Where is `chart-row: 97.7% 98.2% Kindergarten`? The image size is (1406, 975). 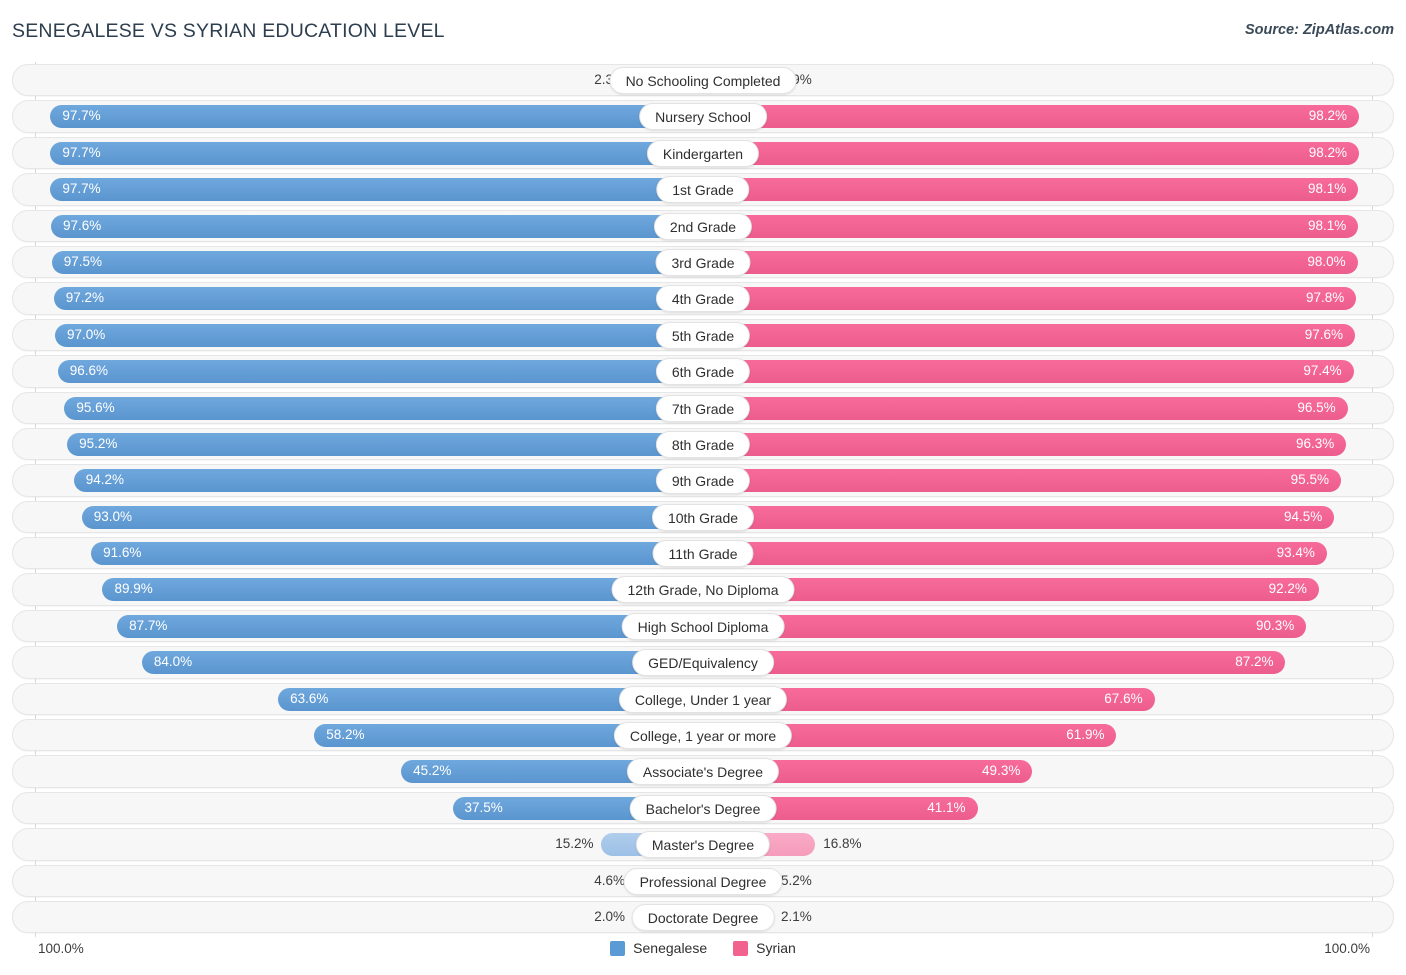
chart-row: 97.7% 98.2% Kindergarten is located at coordinates (703, 153).